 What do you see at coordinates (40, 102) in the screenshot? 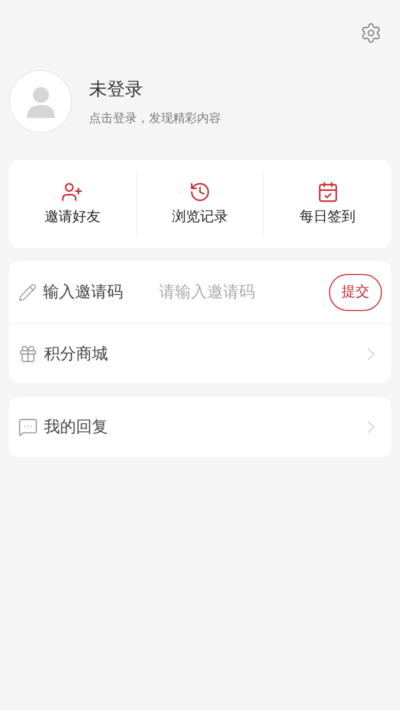
I see `person-icon` at bounding box center [40, 102].